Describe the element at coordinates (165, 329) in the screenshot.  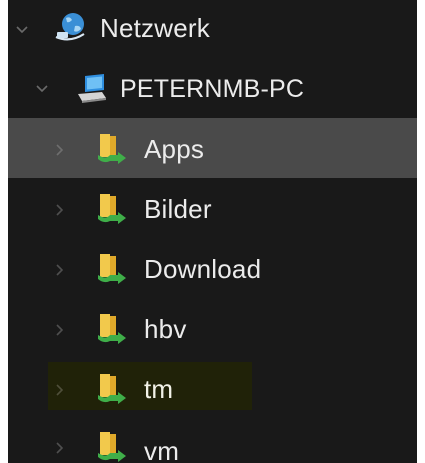
I see `tree-item-label: hbv` at that location.